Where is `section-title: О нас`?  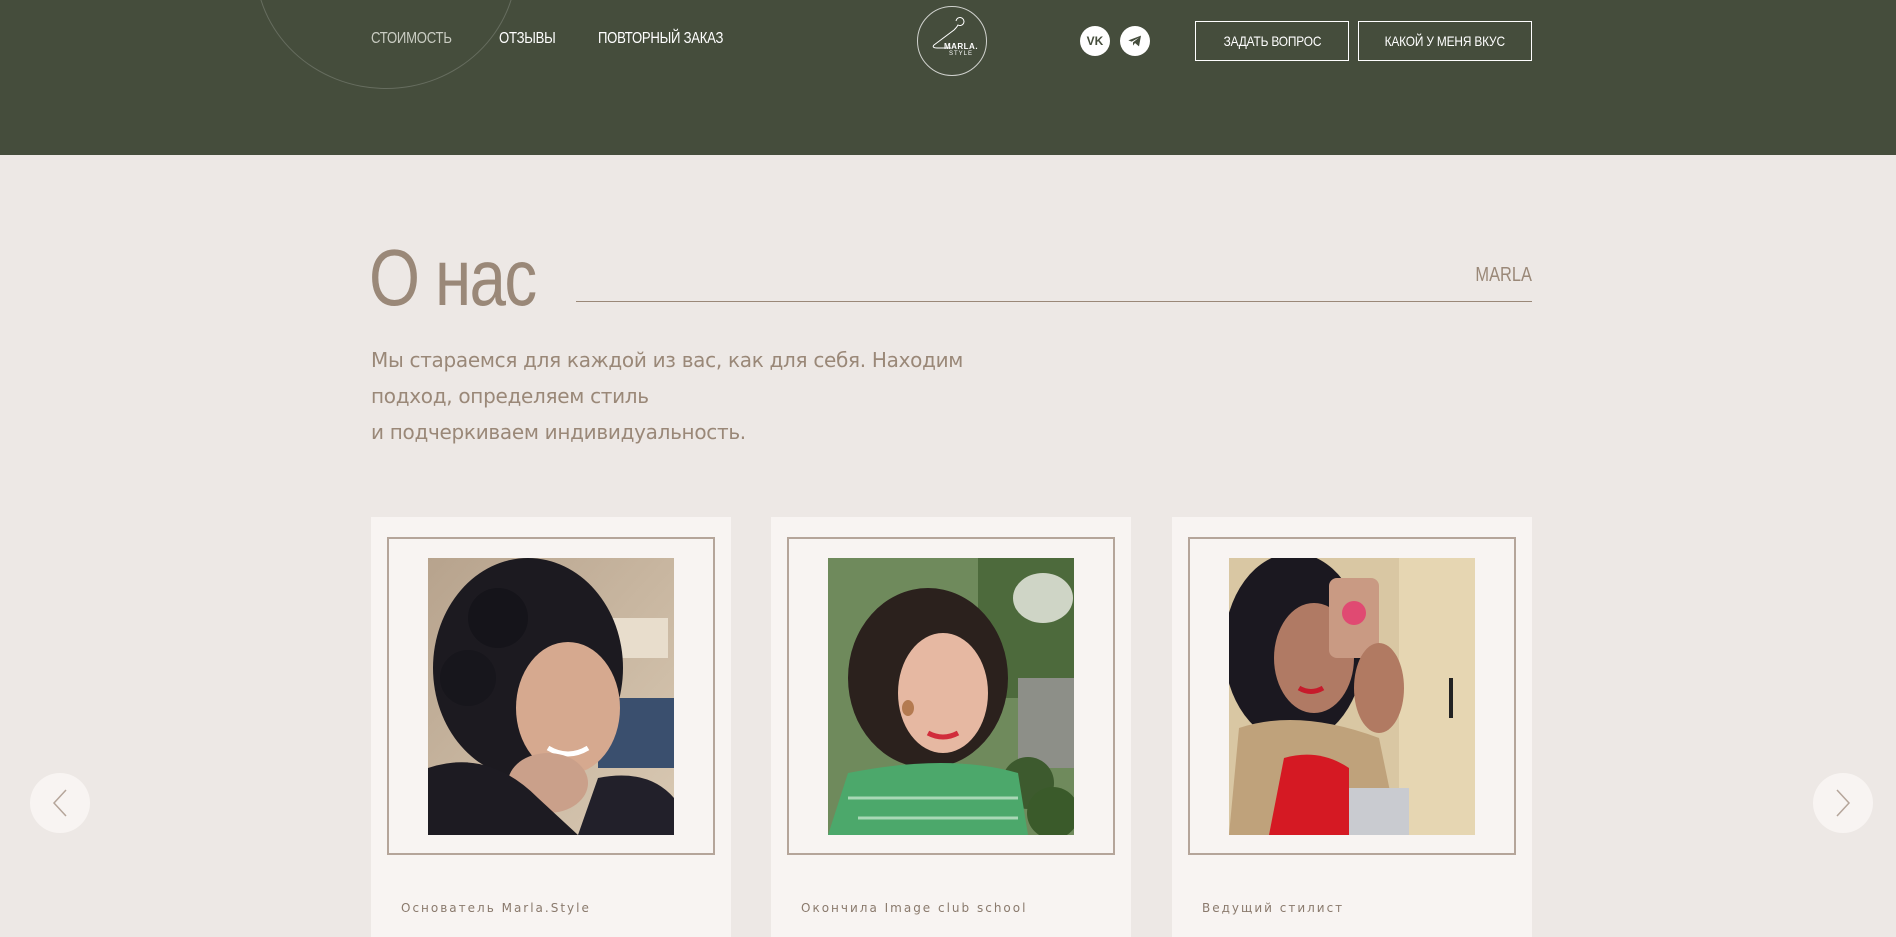
section-title: О нас is located at coordinates (453, 277).